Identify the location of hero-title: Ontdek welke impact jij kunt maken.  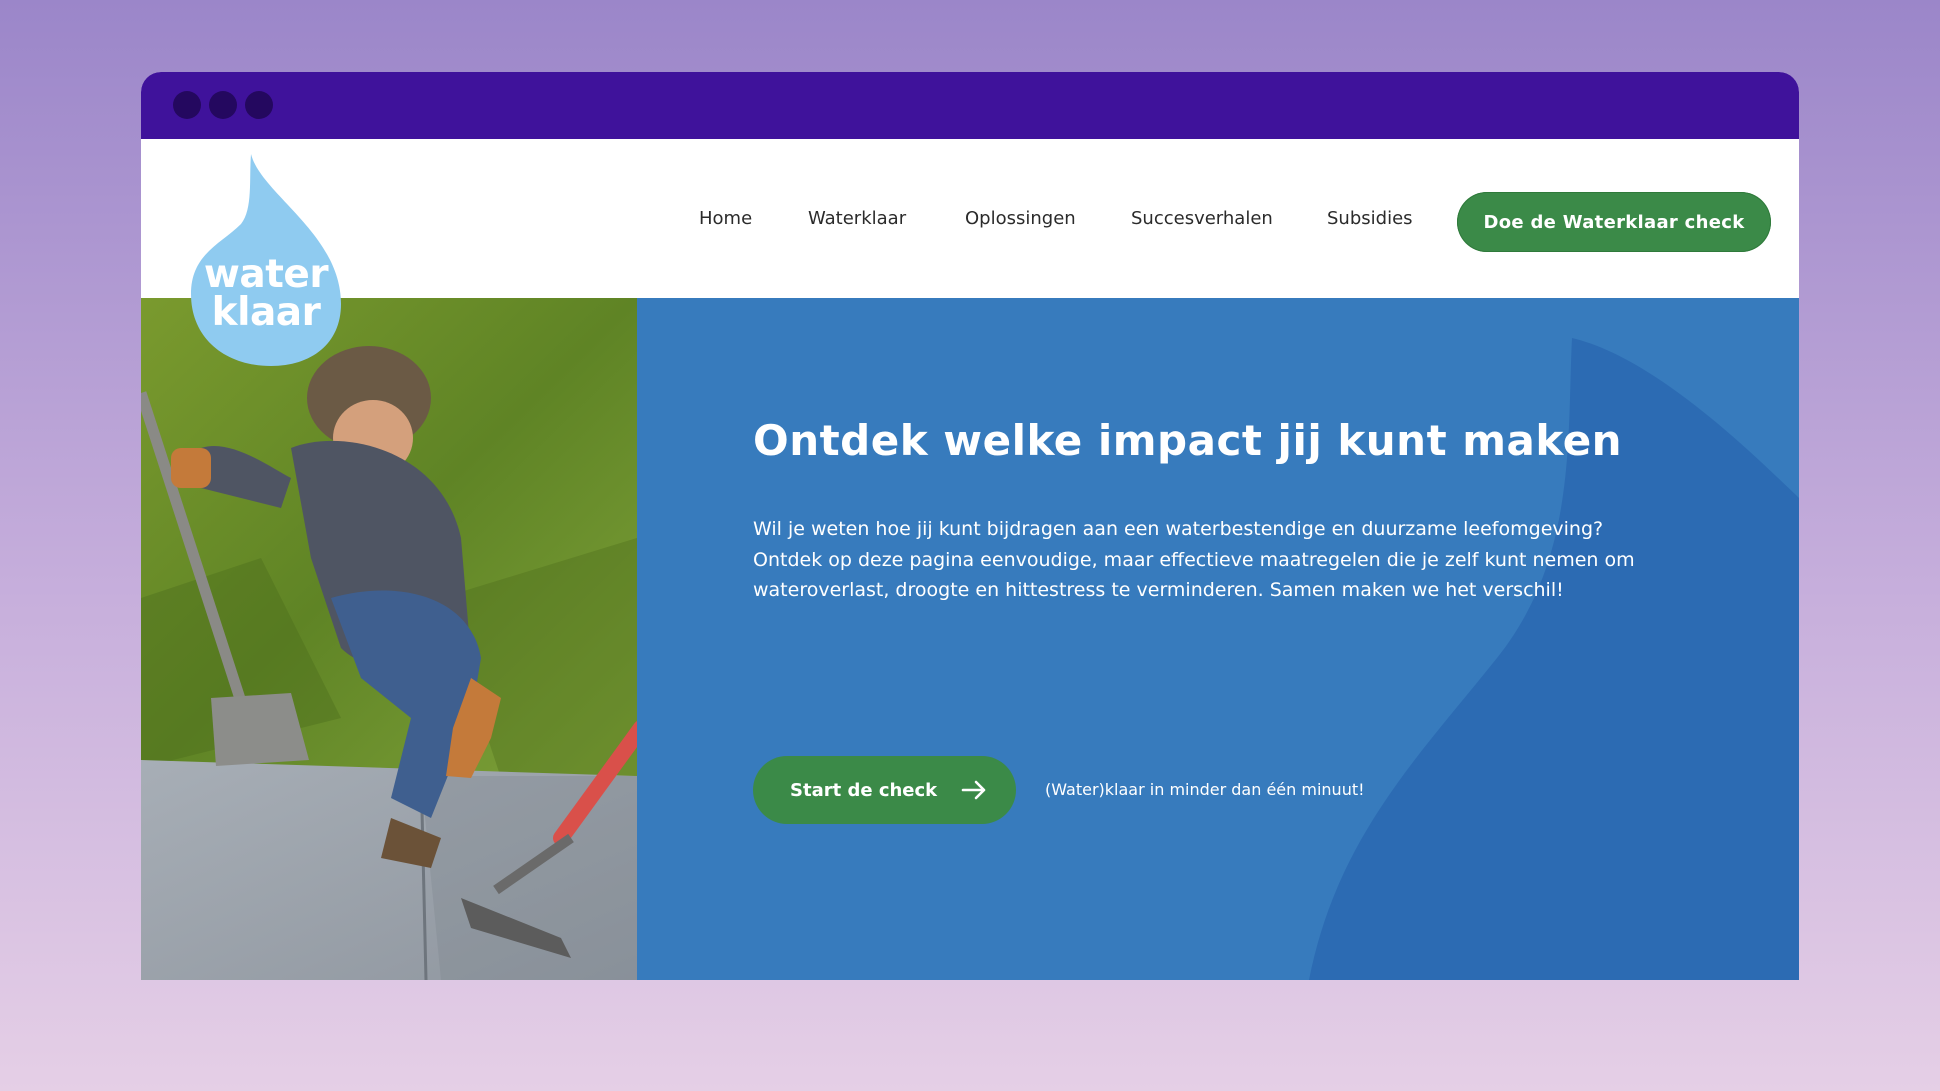
(1188, 440).